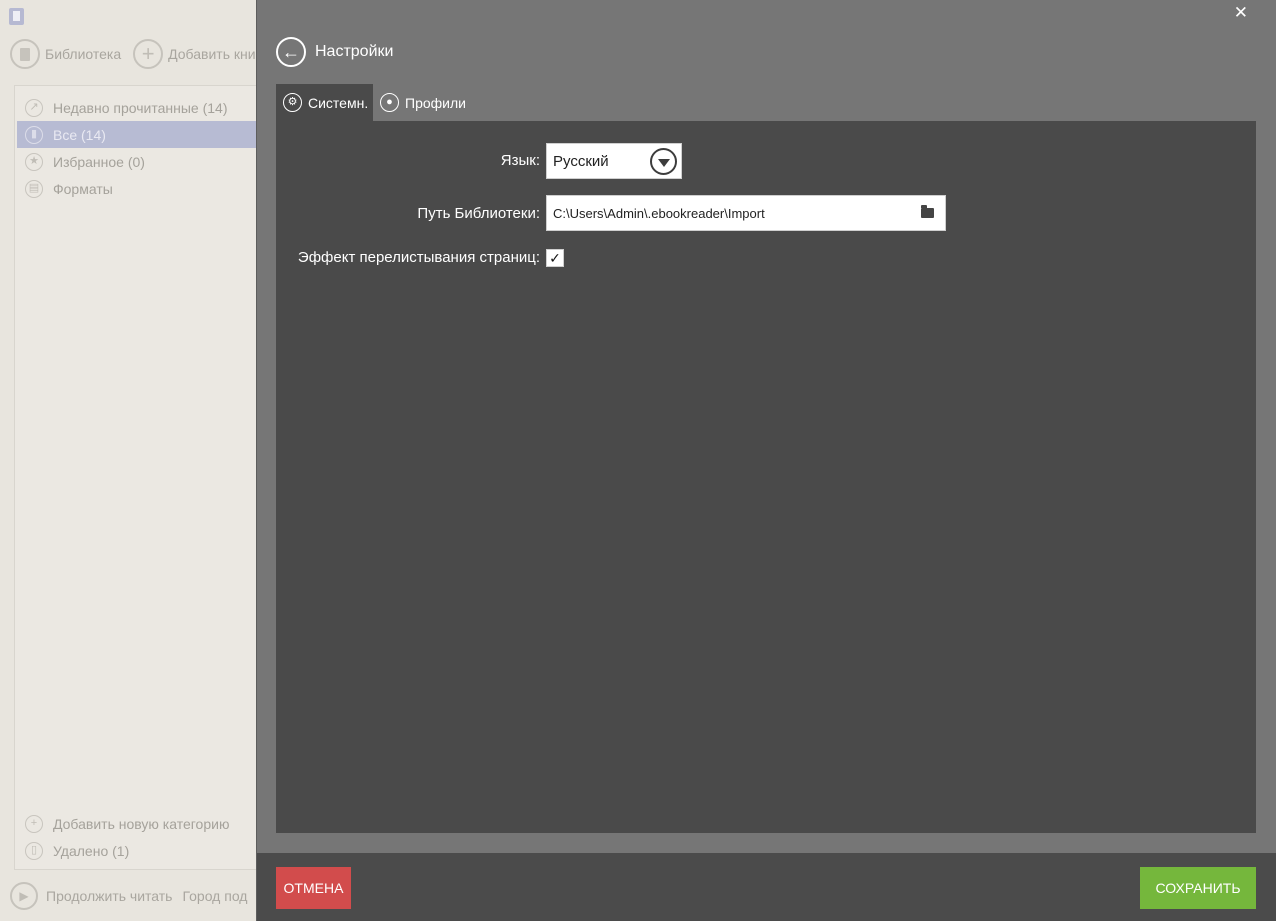 This screenshot has height=921, width=1276. I want to click on library-toolbar: Библиотека + Добавить кни, so click(139, 54).